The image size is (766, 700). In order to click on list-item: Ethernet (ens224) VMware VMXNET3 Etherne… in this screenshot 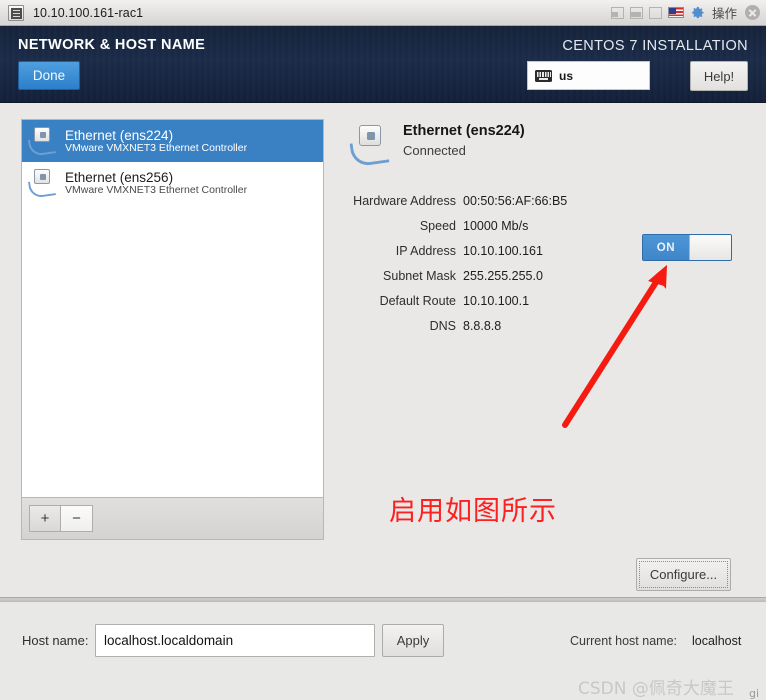, I will do `click(172, 141)`.